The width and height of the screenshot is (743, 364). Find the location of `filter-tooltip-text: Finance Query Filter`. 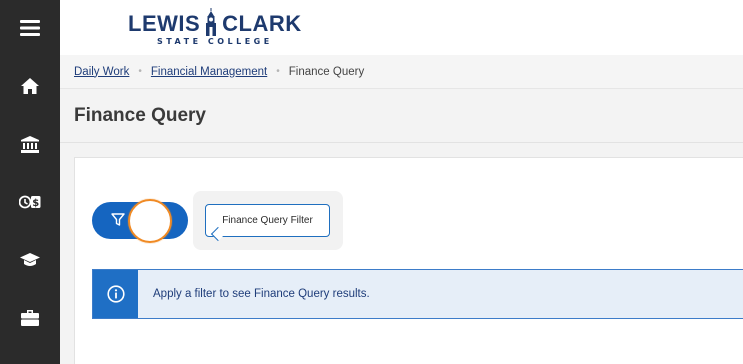

filter-tooltip-text: Finance Query Filter is located at coordinates (267, 220).